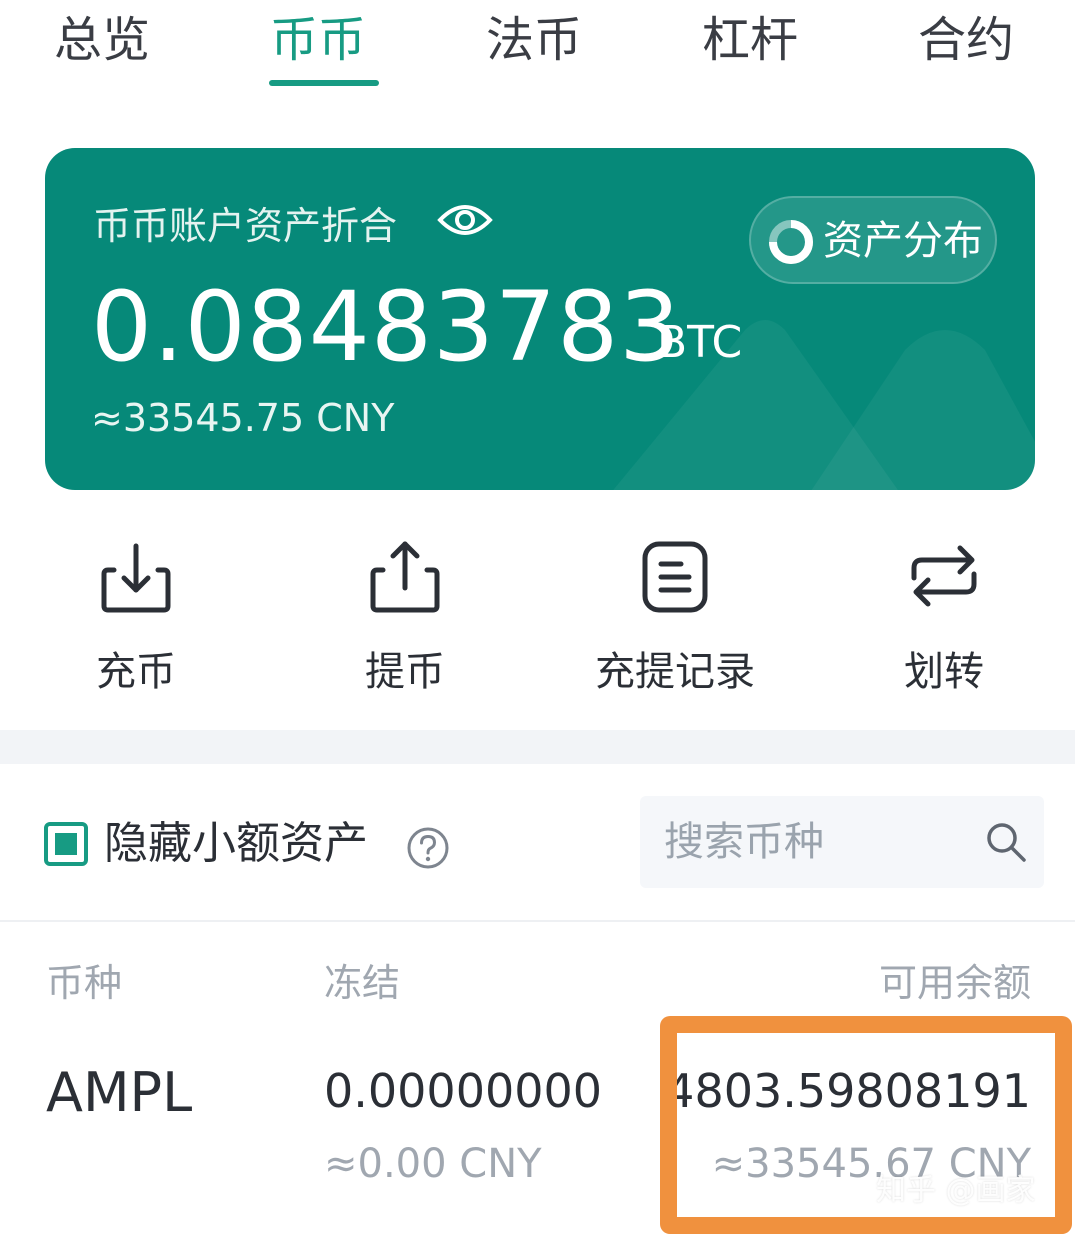 This screenshot has height=1236, width=1075. I want to click on tab-fiat: 法币, so click(534, 40).